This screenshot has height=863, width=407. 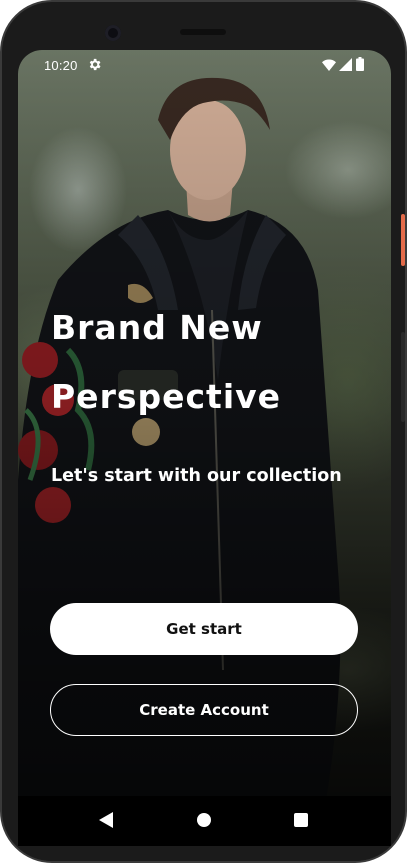 I want to click on back-icon, so click(x=106, y=820).